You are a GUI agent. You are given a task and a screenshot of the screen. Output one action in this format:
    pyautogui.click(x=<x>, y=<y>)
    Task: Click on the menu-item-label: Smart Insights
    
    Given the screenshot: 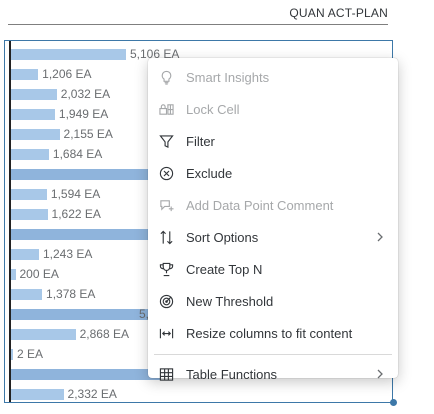 What is the action you would take?
    pyautogui.click(x=228, y=77)
    